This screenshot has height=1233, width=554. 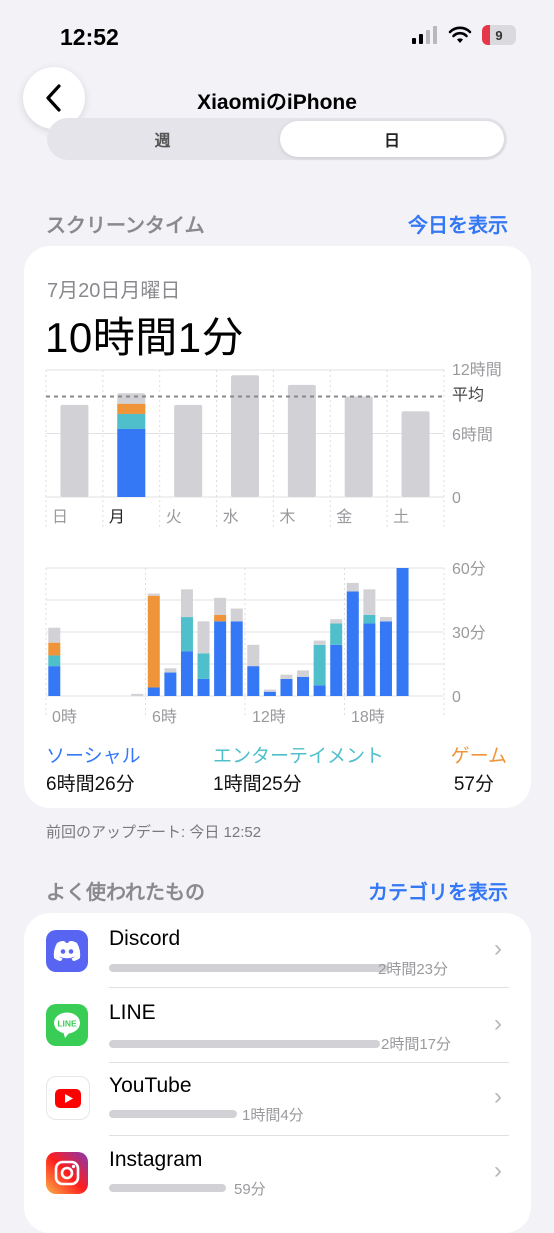 I want to click on weekly-ylabel-0: 0, so click(x=456, y=498).